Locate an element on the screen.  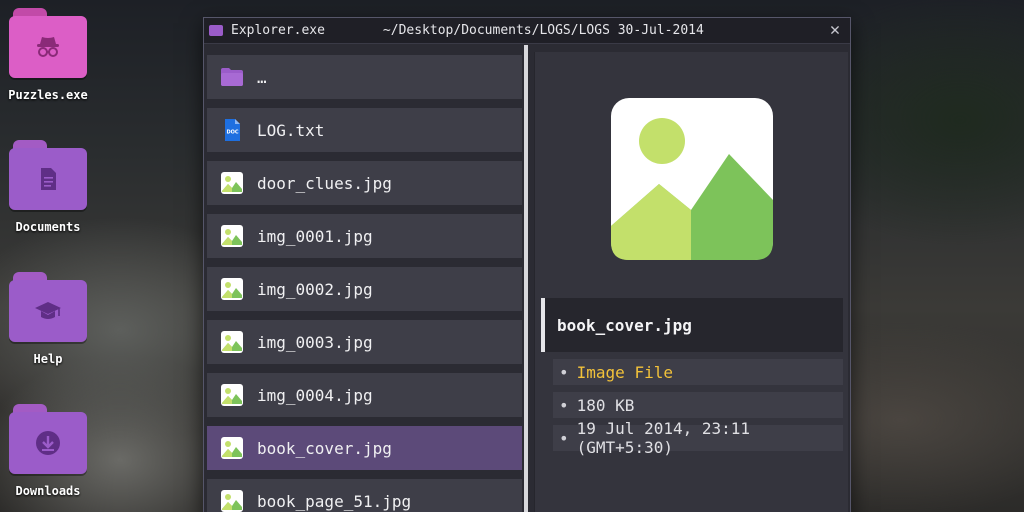
desktop-icon-help: Help is located at coordinates (48, 319).